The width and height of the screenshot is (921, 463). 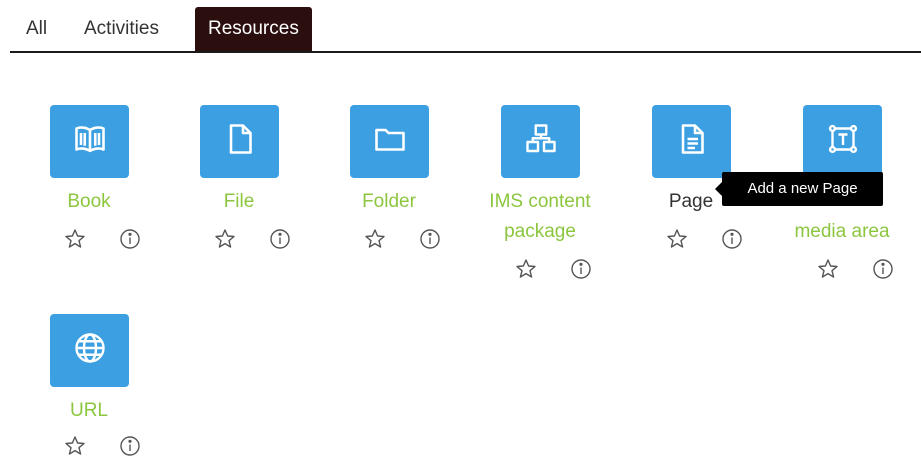 I want to click on page-actions, so click(x=691, y=241).